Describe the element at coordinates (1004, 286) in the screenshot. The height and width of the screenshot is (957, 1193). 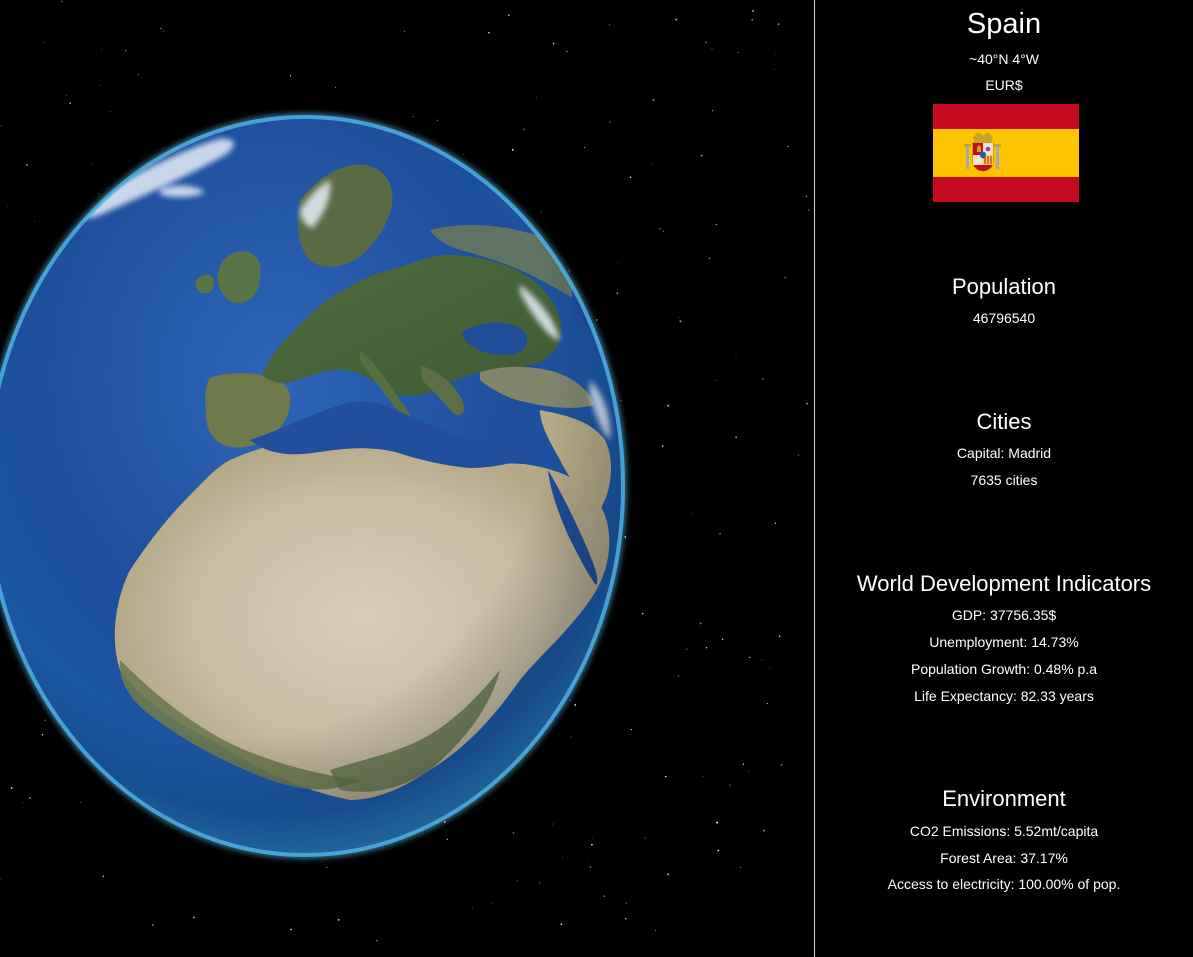
I see `population-heading: Population` at that location.